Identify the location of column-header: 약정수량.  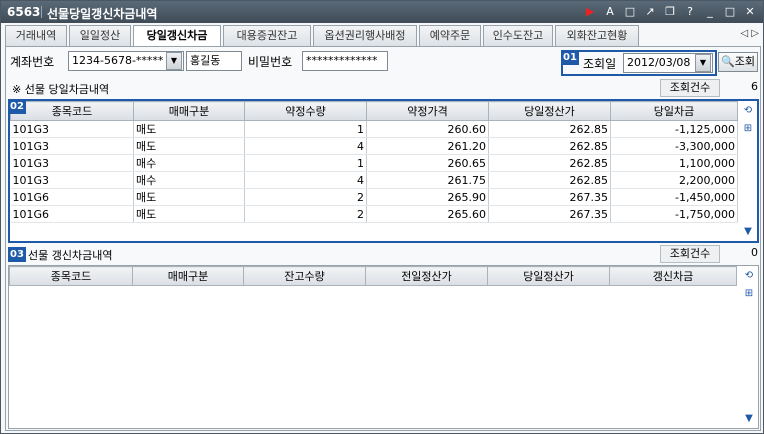
(305, 111).